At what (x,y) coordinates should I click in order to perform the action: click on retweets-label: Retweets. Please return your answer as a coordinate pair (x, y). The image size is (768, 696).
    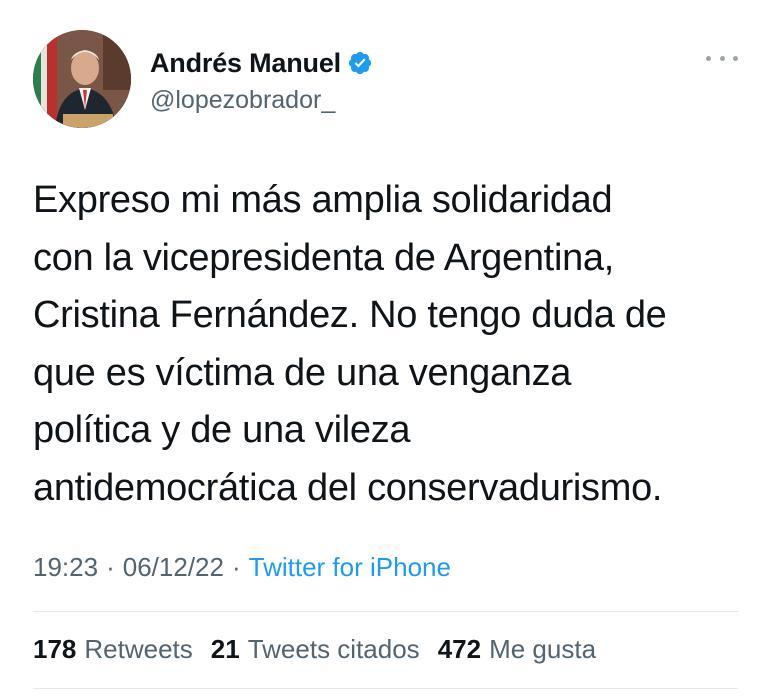
    Looking at the image, I should click on (138, 649).